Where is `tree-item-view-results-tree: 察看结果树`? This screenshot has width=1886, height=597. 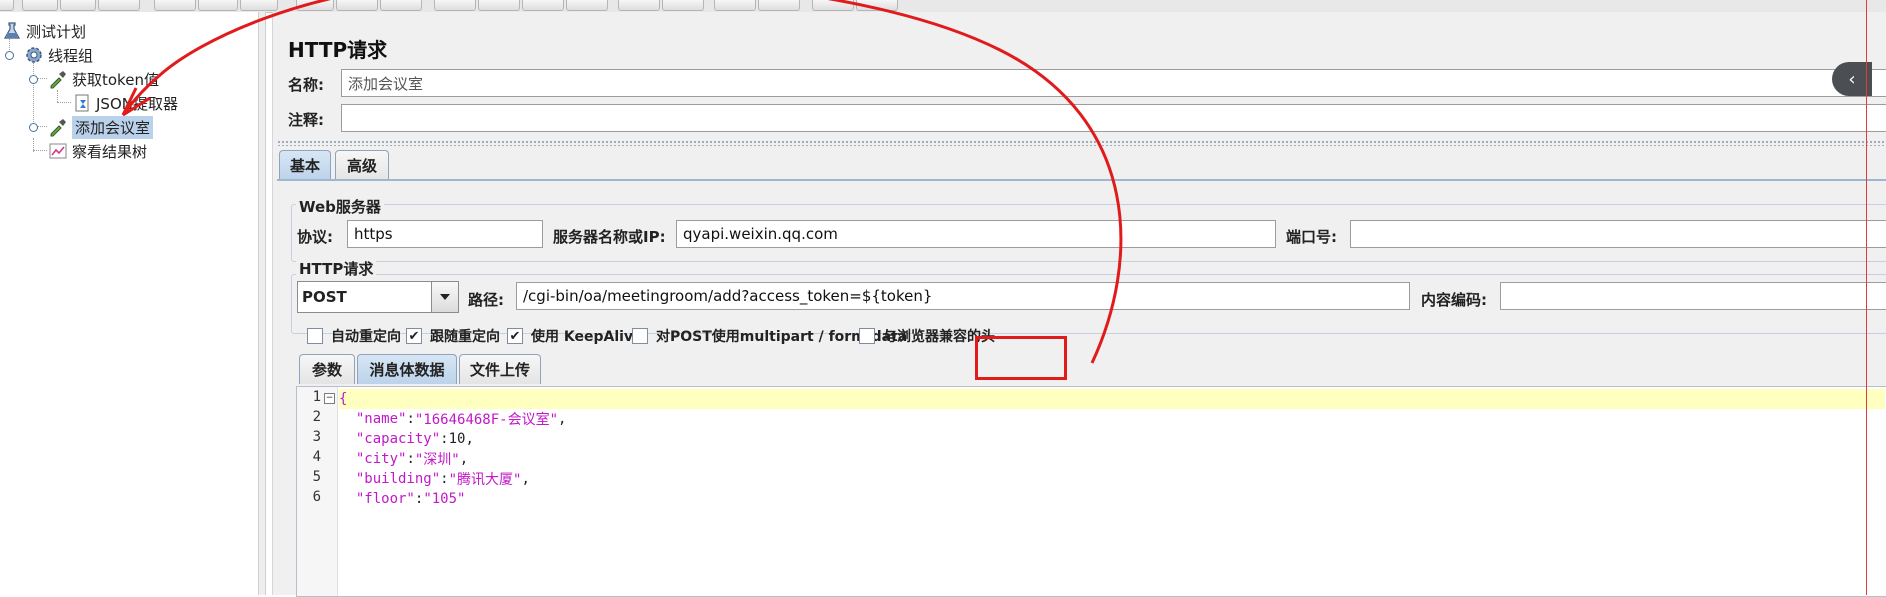 tree-item-view-results-tree: 察看结果树 is located at coordinates (97, 151).